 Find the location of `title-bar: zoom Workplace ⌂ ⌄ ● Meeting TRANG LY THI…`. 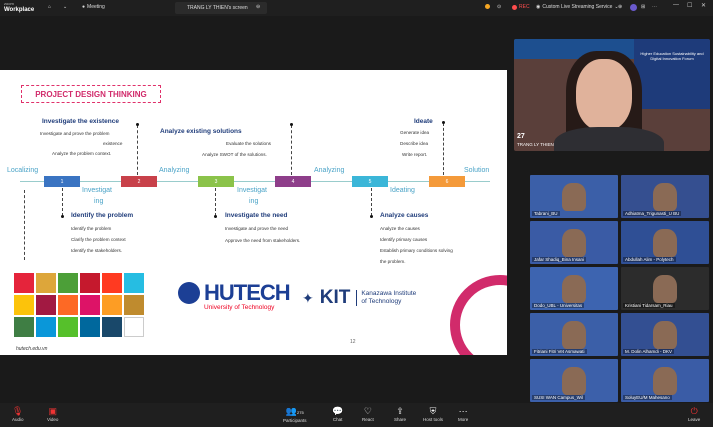

title-bar: zoom Workplace ⌂ ⌄ ● Meeting TRANG LY THI… is located at coordinates (356, 8).